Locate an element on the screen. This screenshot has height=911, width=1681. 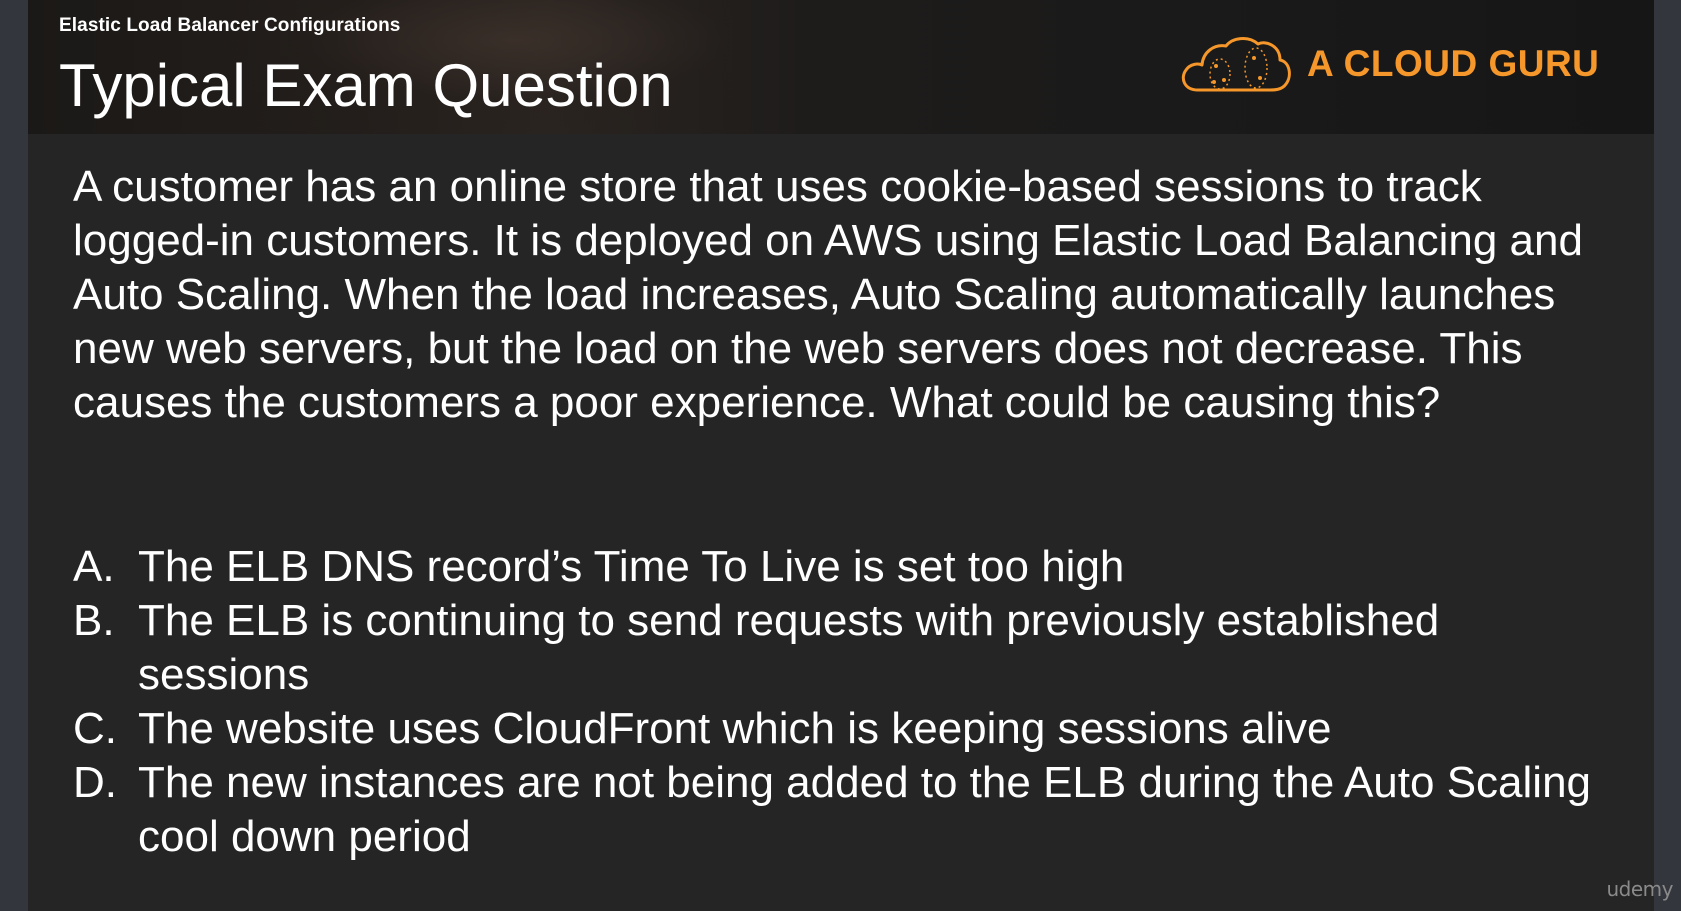
right-letterbox is located at coordinates (1667, 455).